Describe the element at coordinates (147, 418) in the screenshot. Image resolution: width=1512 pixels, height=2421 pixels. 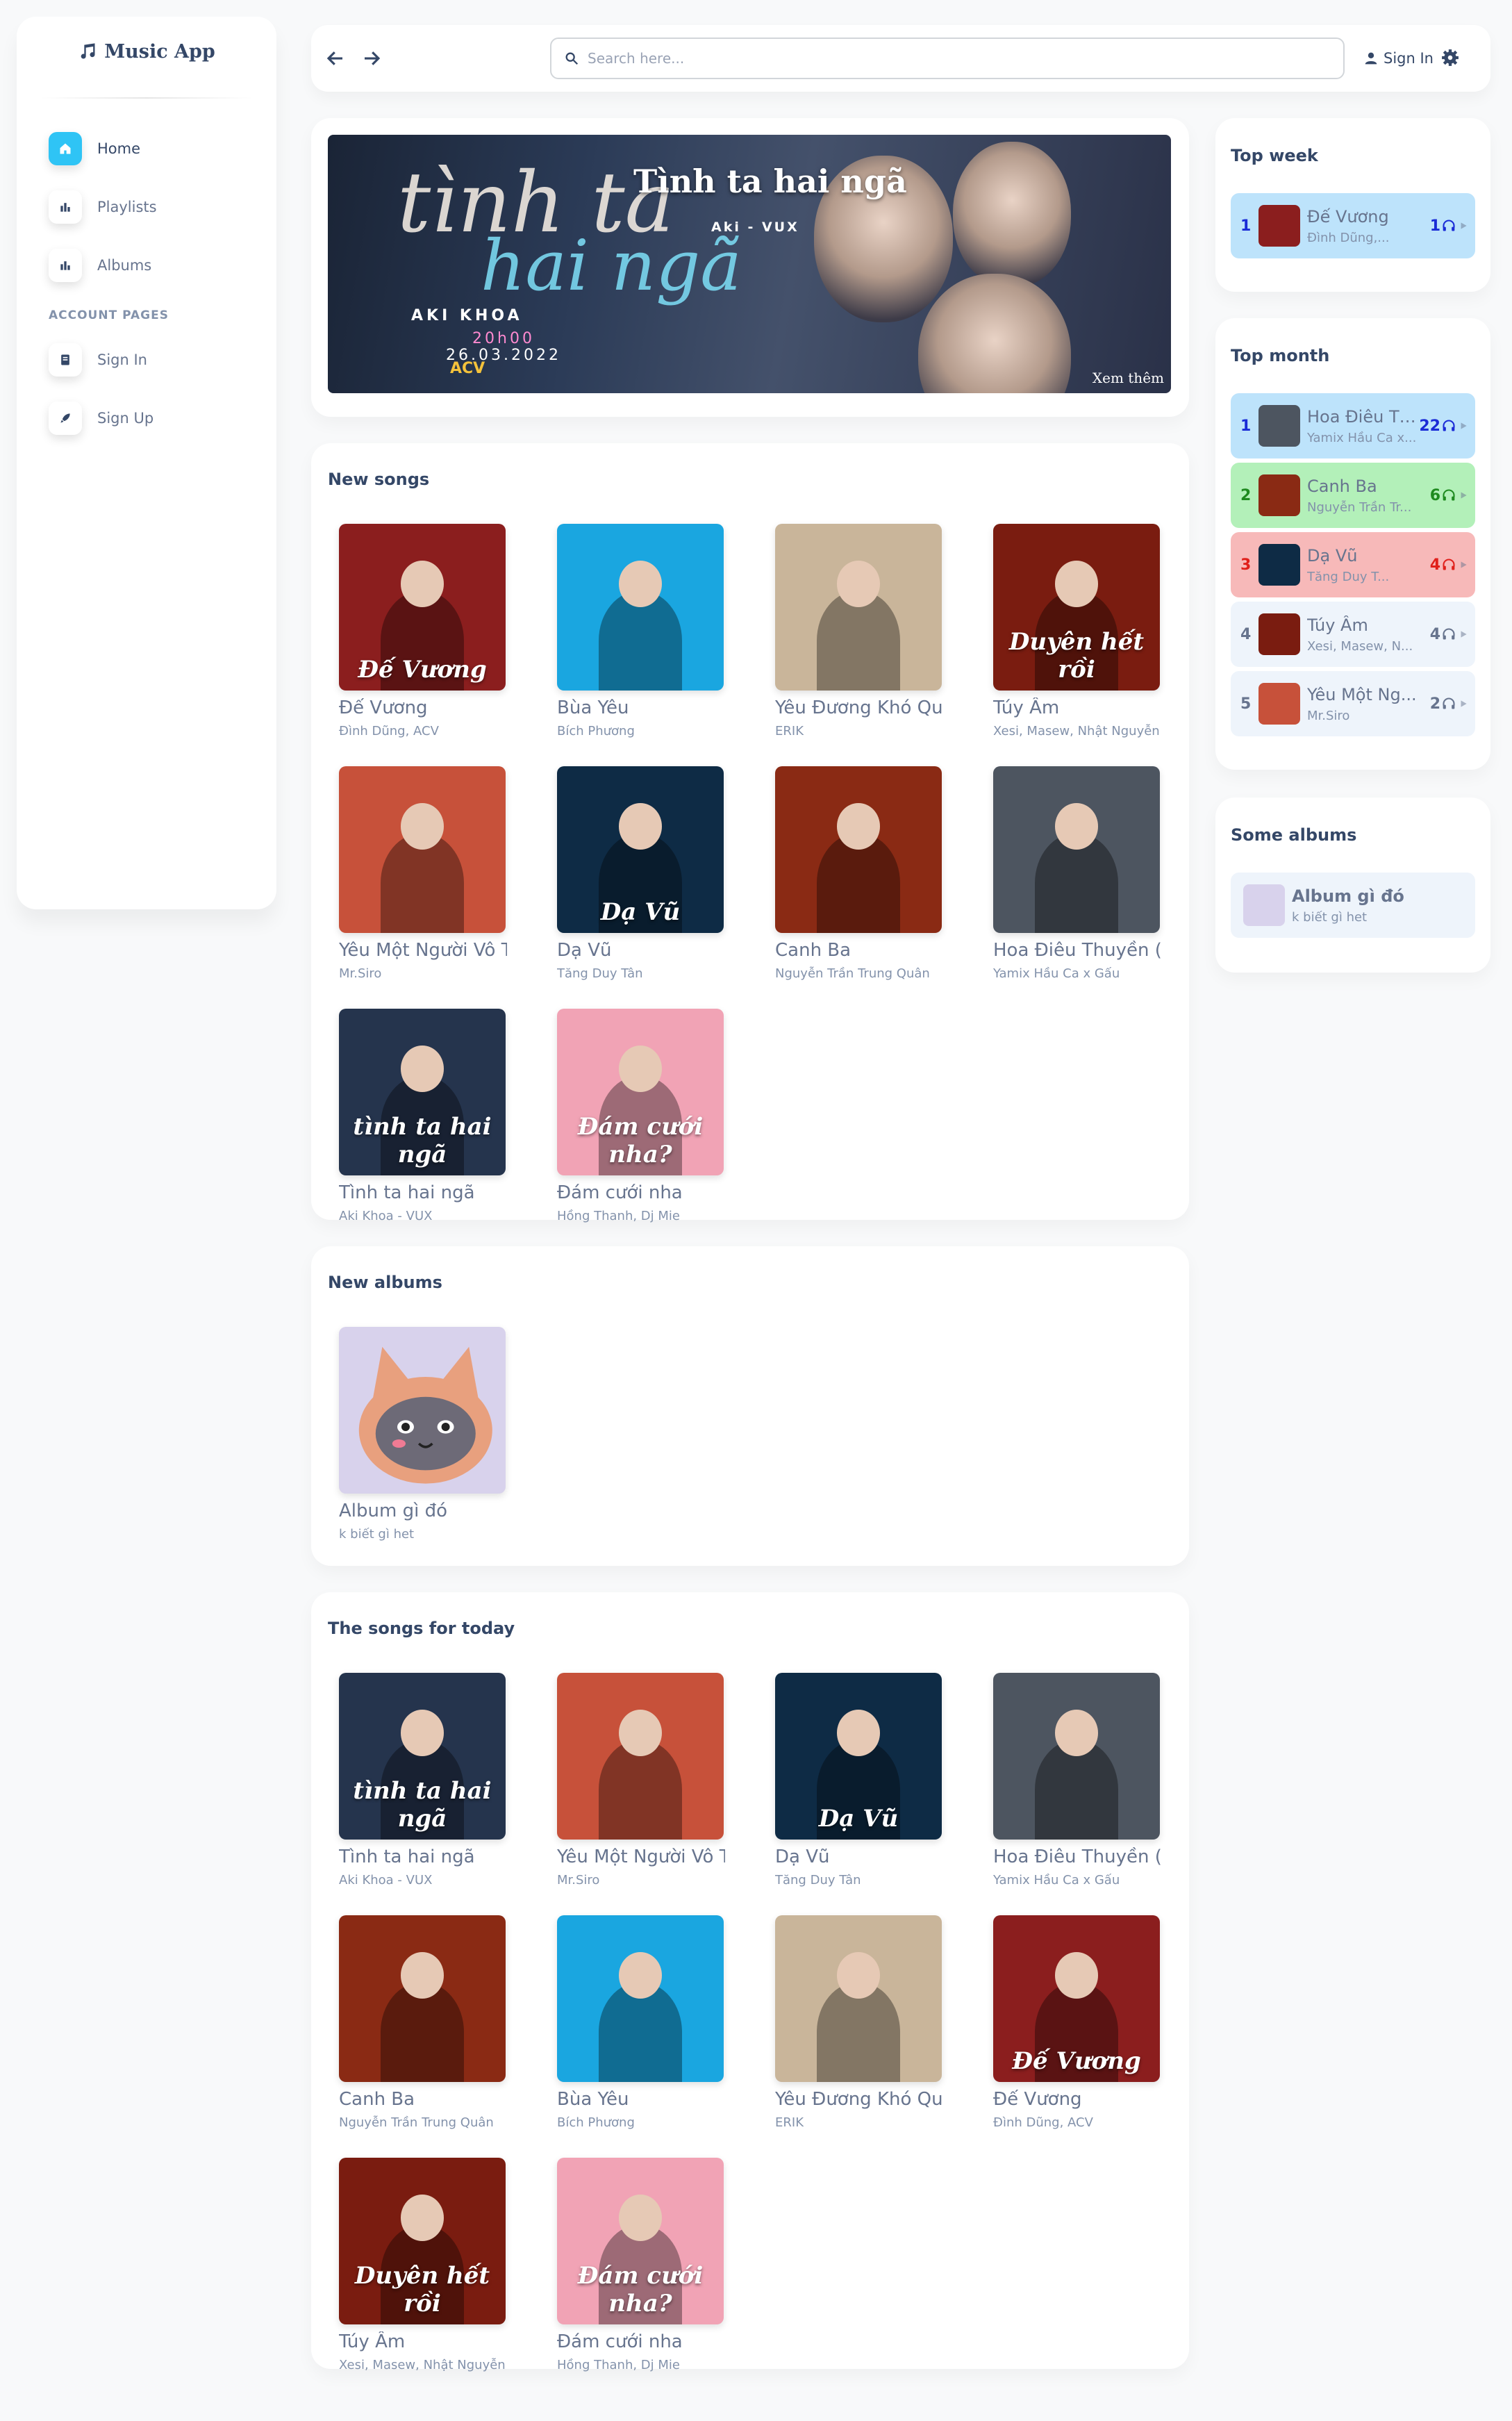
I see `sidebar-item-sign-up: Sign Up` at that location.